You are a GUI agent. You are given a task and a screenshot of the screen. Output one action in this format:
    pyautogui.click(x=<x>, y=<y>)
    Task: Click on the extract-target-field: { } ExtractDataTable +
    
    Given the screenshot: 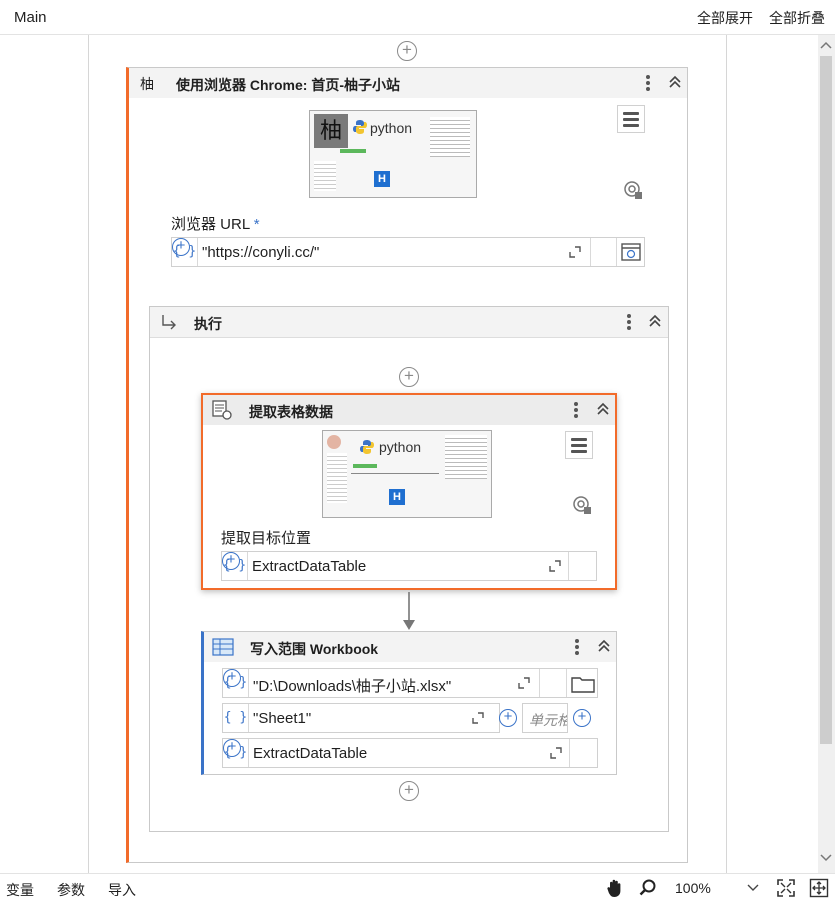 What is the action you would take?
    pyautogui.click(x=409, y=566)
    